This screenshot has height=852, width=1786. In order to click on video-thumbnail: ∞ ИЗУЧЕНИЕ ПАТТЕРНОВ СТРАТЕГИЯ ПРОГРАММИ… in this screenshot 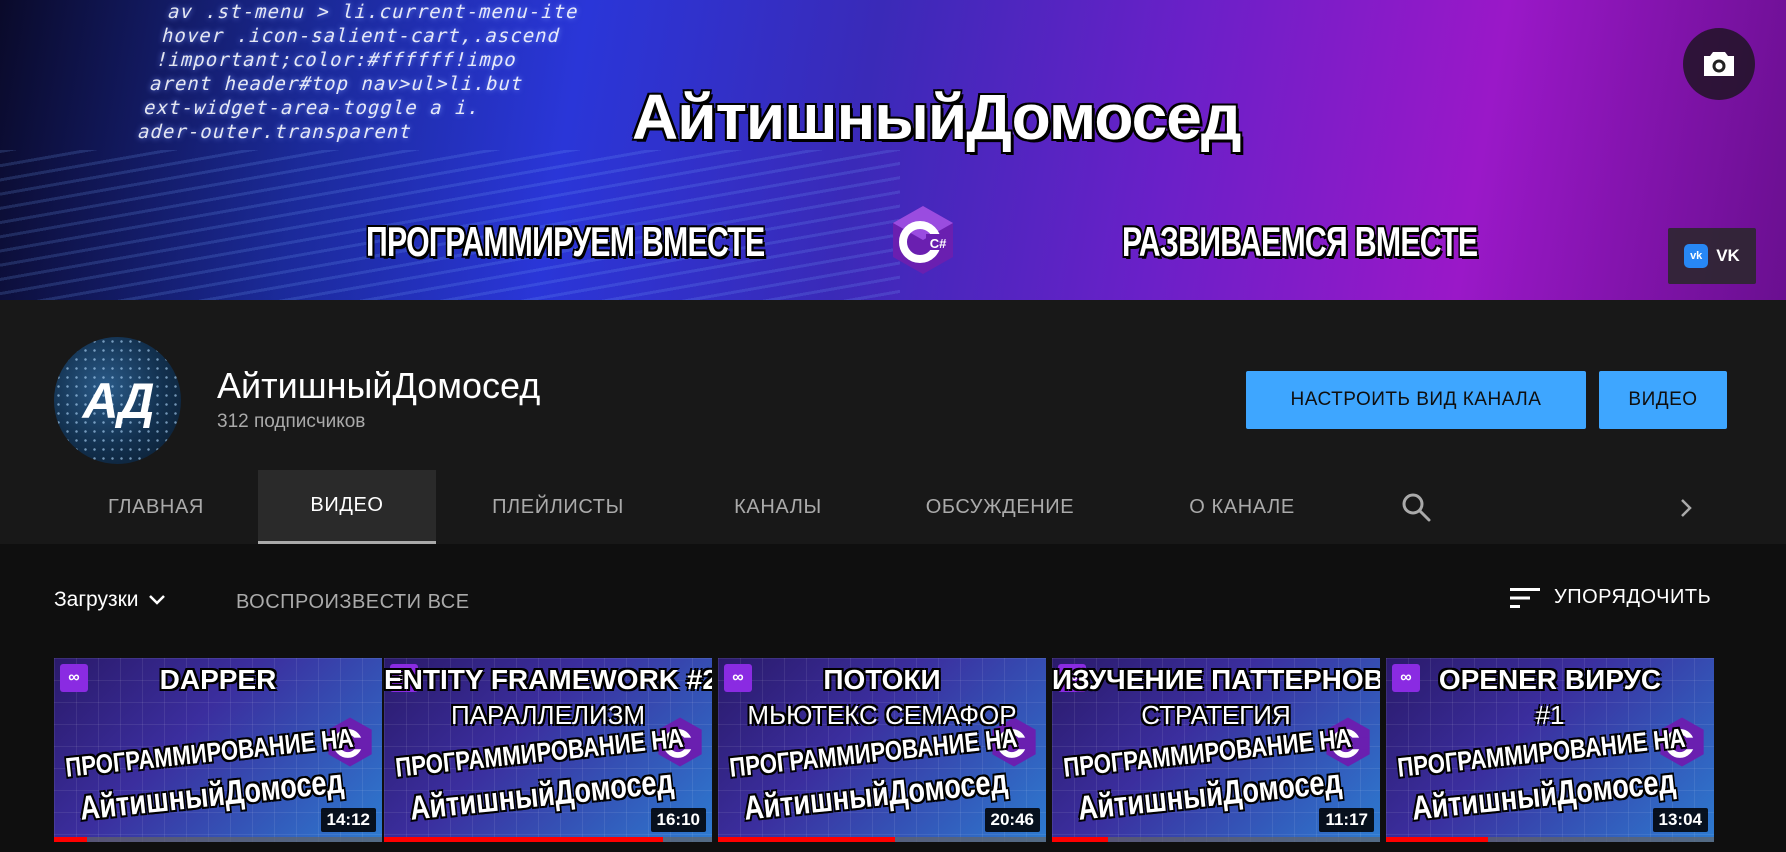, I will do `click(1216, 750)`.